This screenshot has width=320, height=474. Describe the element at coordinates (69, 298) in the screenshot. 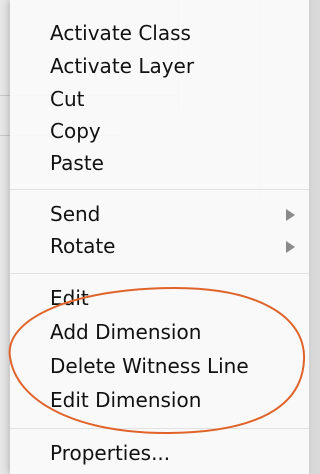

I see `menu-item-label: Edit` at that location.